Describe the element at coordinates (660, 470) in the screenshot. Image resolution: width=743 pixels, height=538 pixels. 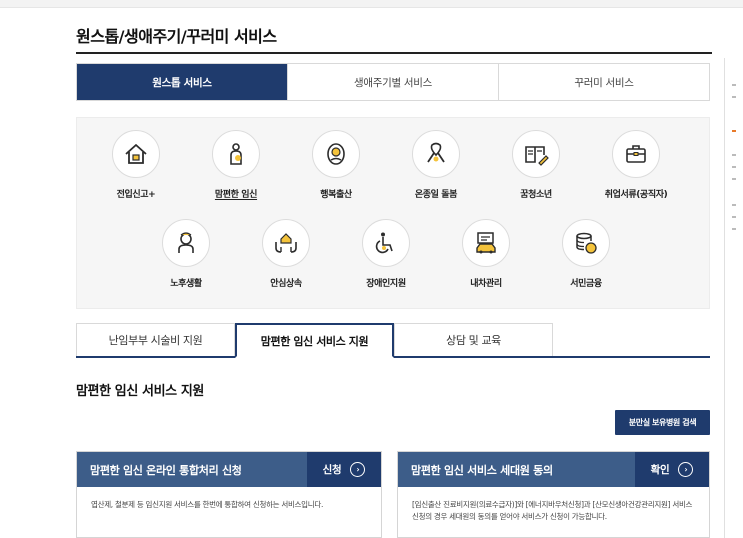
I see `confirm-button-label: 확인` at that location.